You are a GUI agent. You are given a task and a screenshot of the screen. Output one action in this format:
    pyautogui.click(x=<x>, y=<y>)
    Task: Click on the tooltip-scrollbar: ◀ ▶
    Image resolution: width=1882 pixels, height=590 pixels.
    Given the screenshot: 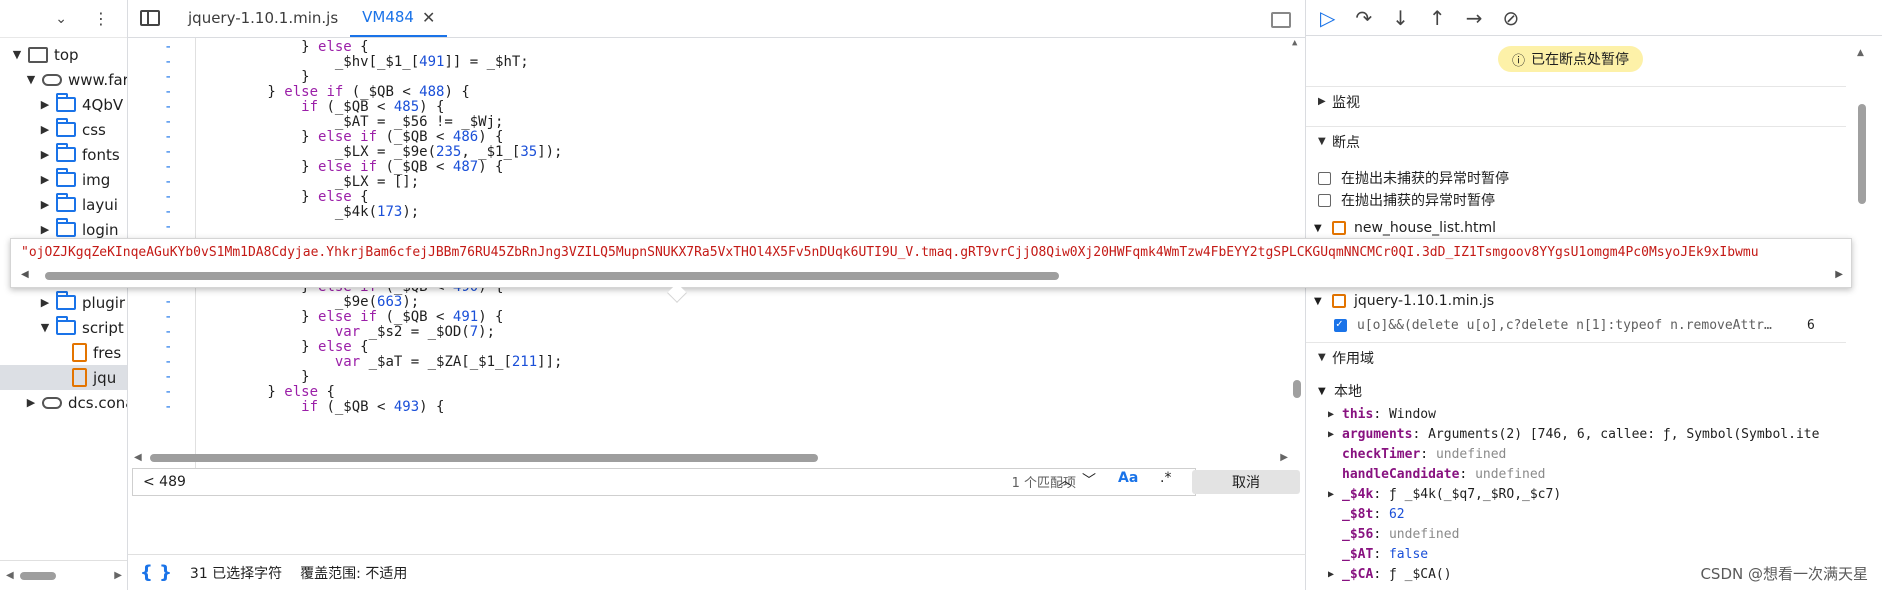 What is the action you would take?
    pyautogui.click(x=932, y=276)
    